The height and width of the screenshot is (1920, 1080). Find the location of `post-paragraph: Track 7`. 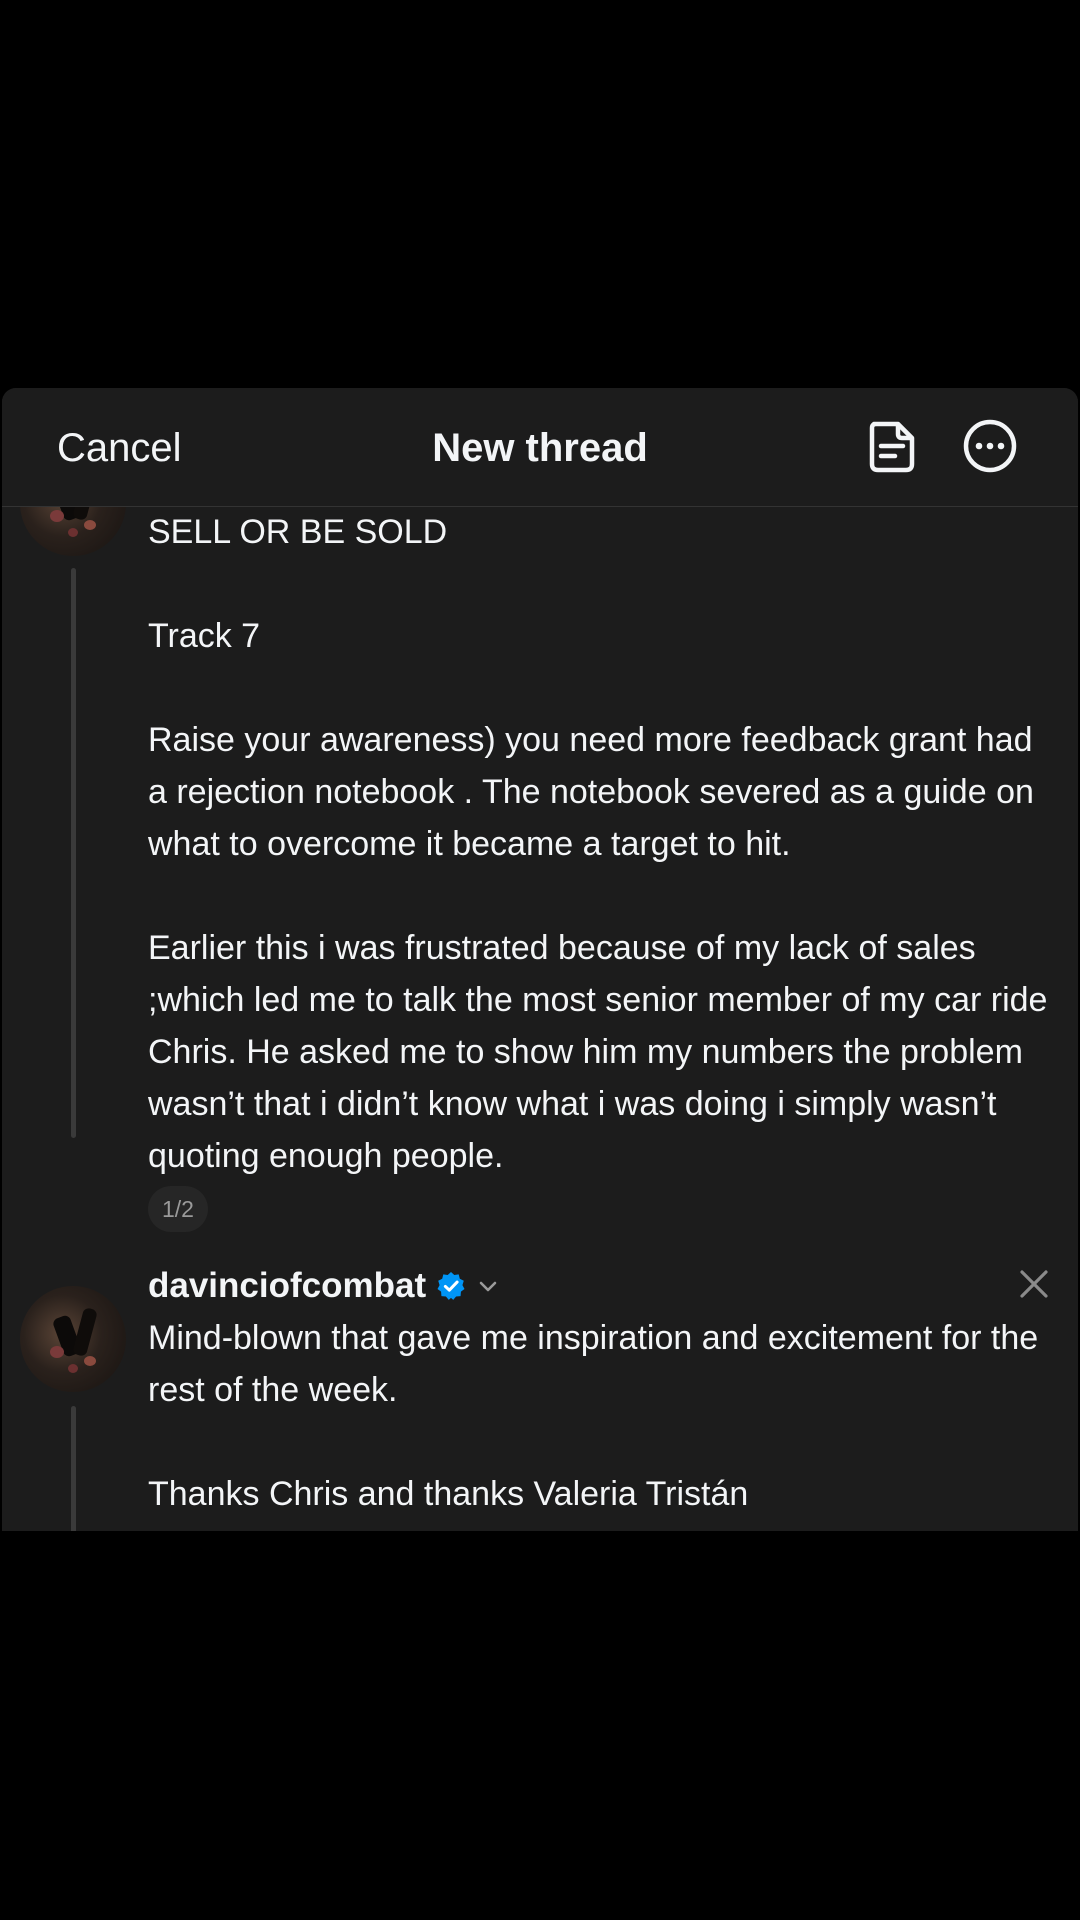

post-paragraph: Track 7 is located at coordinates (204, 636).